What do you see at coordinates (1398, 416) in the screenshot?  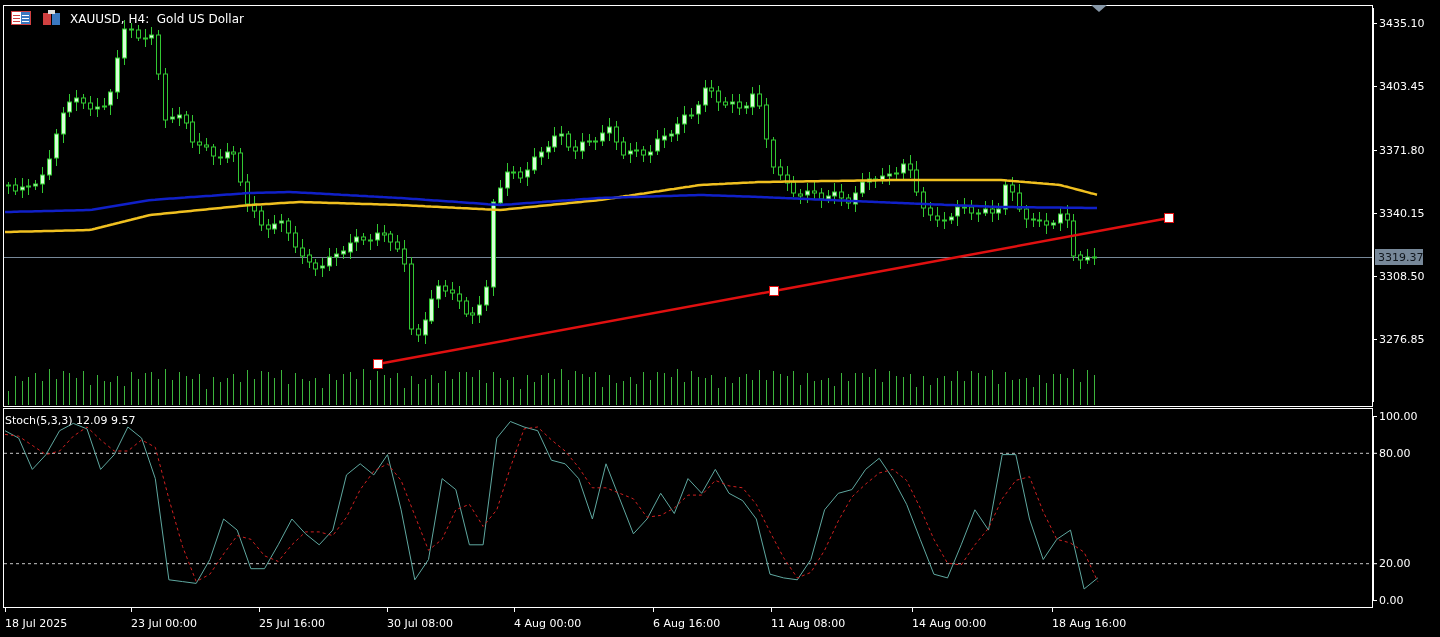 I see `indicator-axis-label: 100.00` at bounding box center [1398, 416].